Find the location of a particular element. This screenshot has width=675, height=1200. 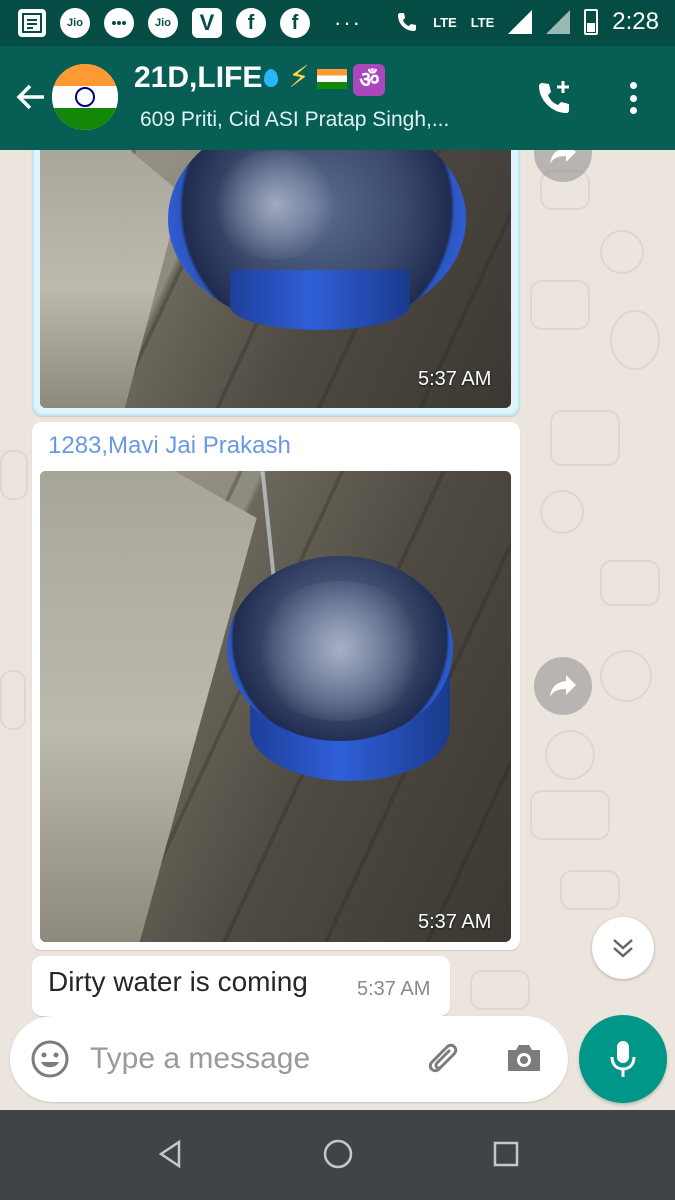

message-timestamp: 5:37 AM is located at coordinates (394, 989).